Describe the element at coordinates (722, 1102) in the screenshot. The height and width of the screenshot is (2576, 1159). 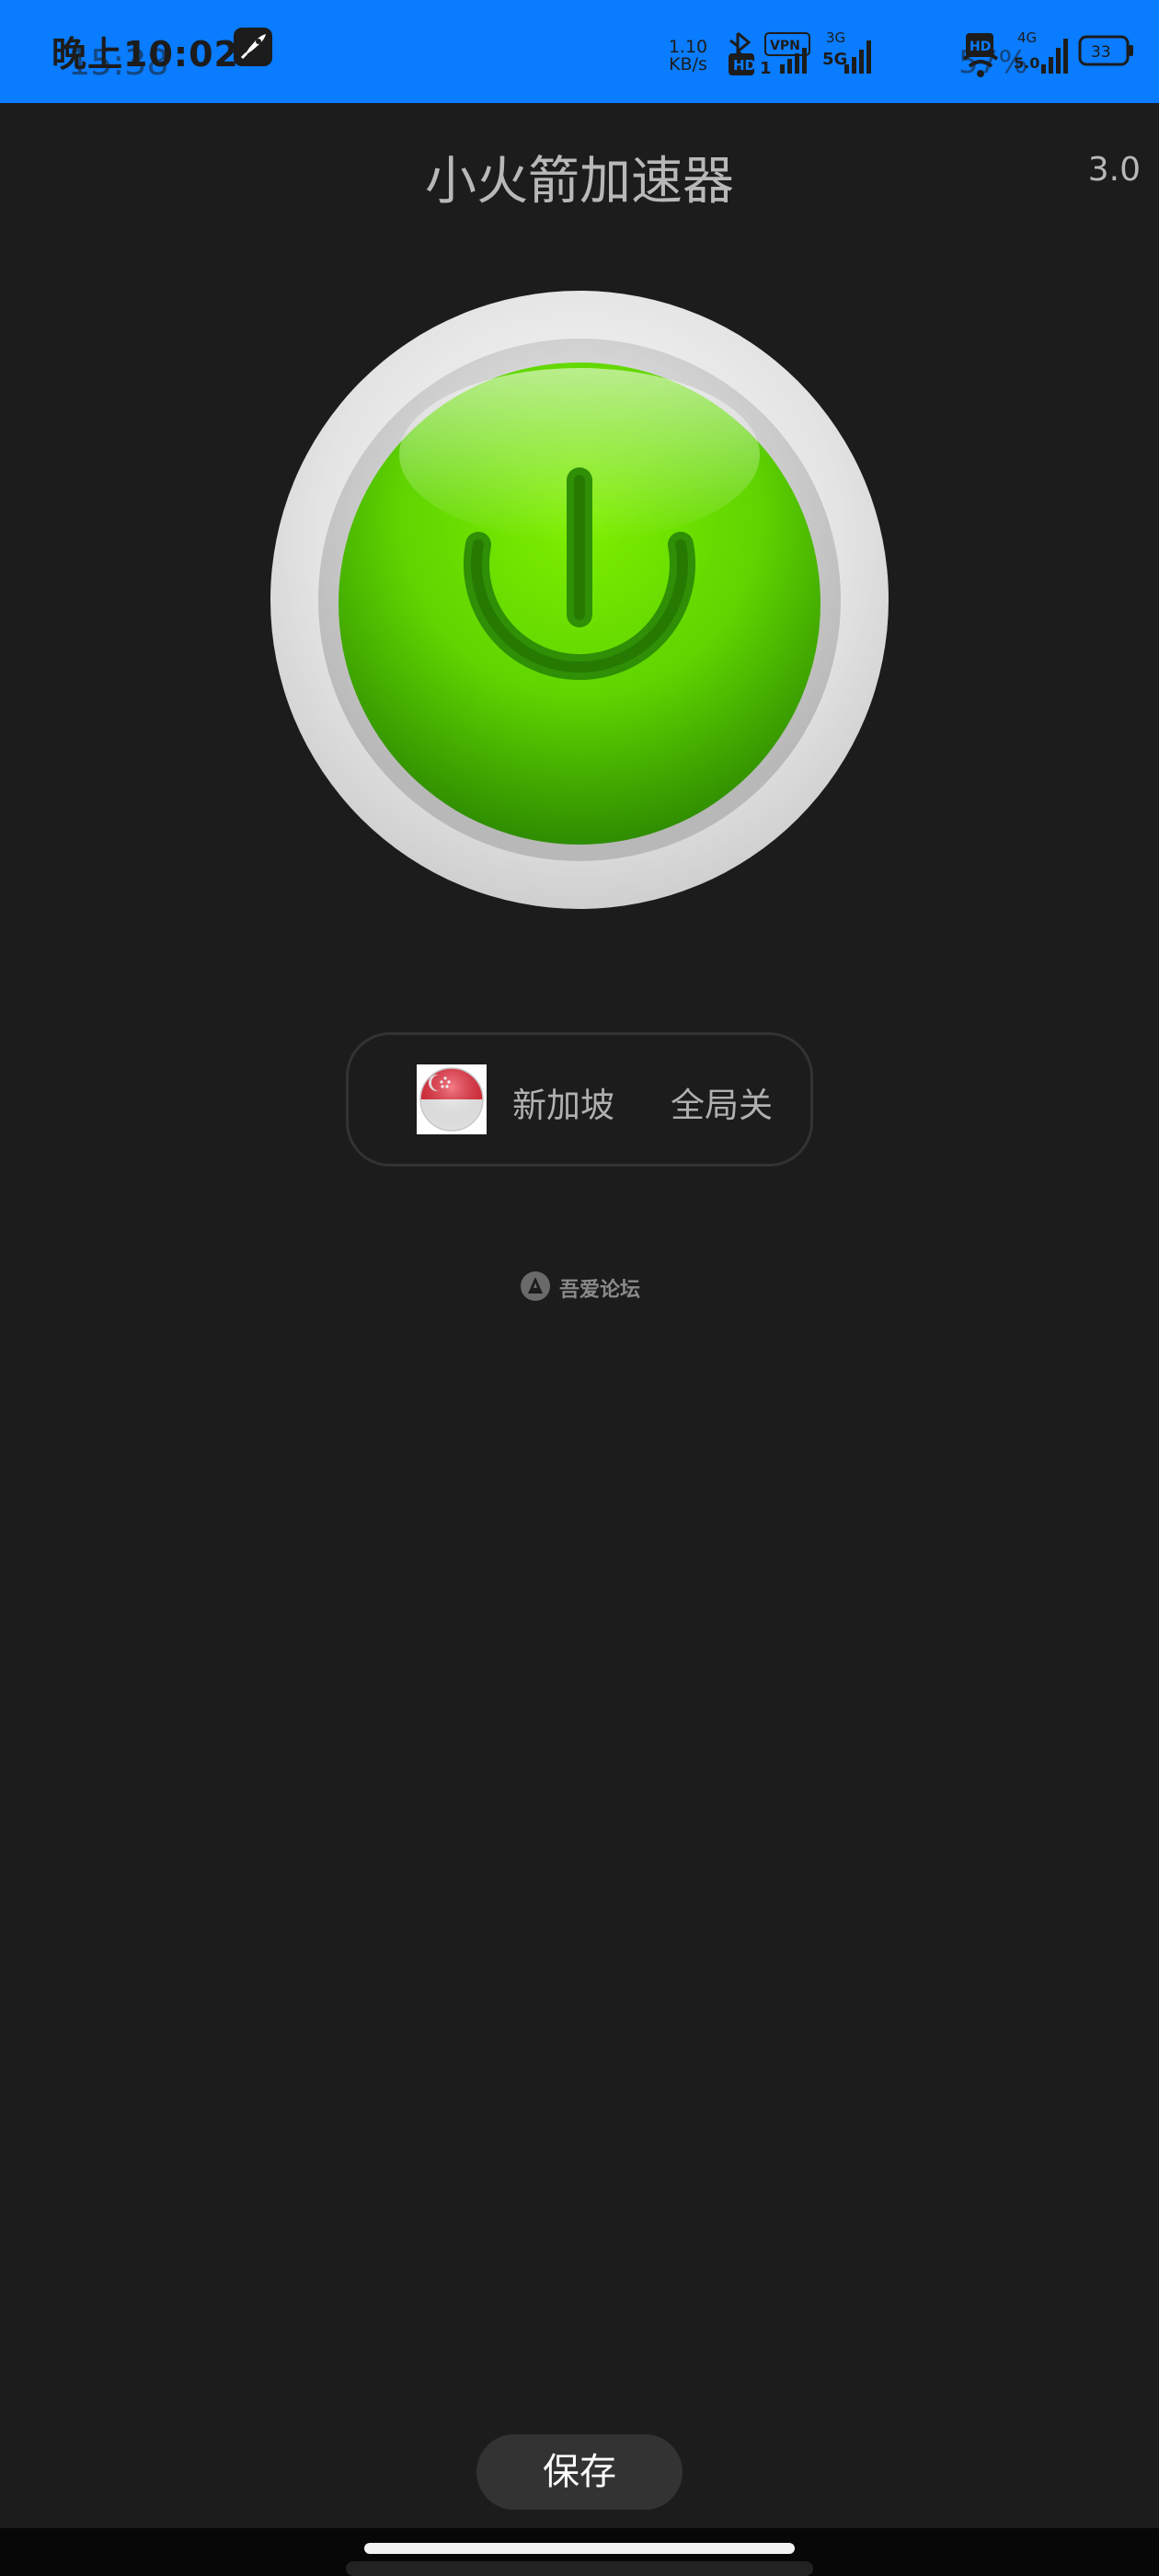
I see `global-mode-toggle: 全局关` at that location.